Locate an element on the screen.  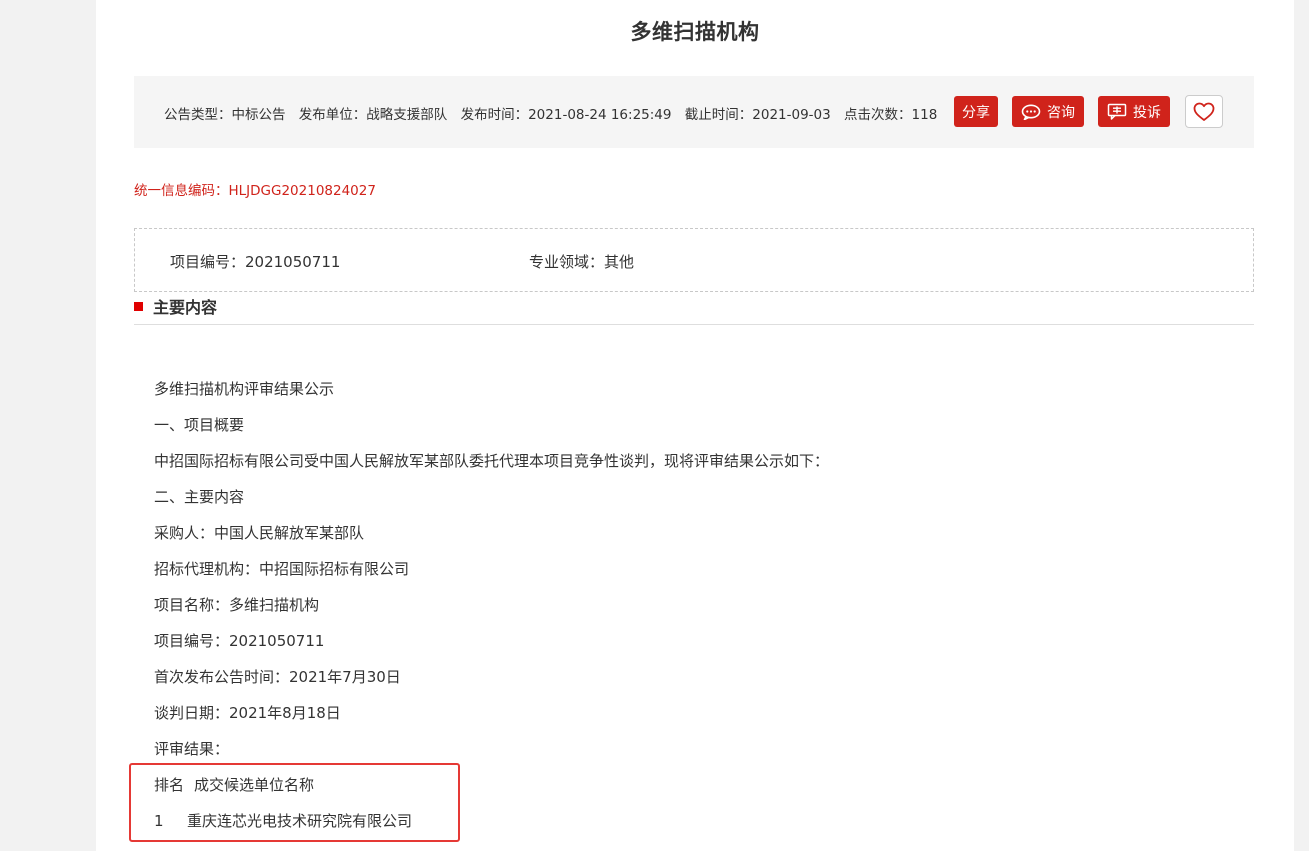
meta-clicks: 点击次数：118 is located at coordinates (891, 115).